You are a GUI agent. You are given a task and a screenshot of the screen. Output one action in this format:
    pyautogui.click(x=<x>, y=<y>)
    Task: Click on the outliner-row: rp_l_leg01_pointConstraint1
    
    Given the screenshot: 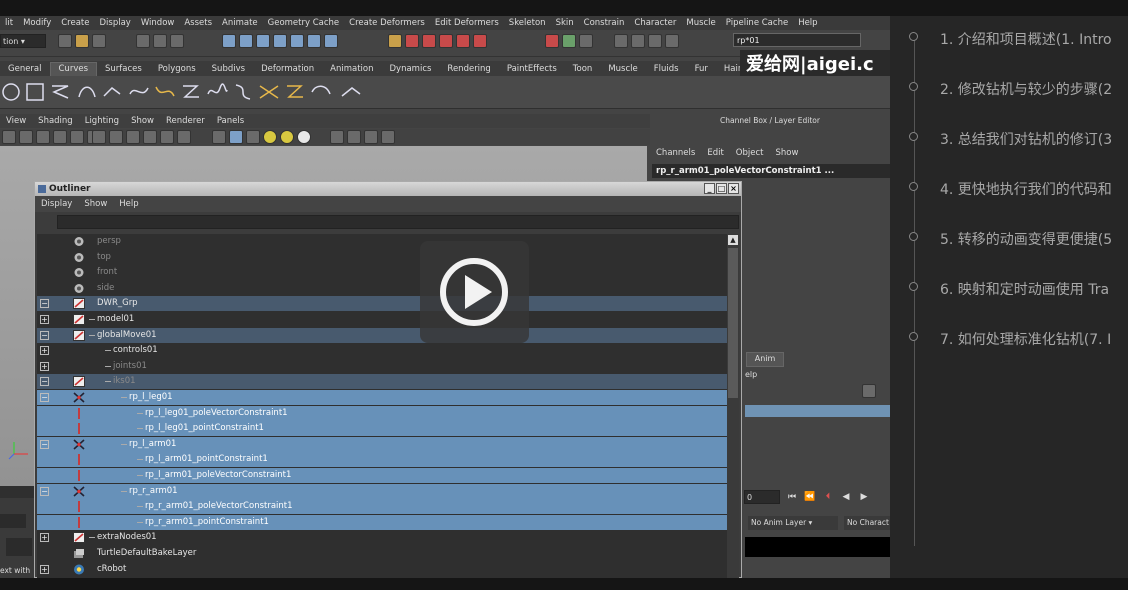 What is the action you would take?
    pyautogui.click(x=382, y=429)
    